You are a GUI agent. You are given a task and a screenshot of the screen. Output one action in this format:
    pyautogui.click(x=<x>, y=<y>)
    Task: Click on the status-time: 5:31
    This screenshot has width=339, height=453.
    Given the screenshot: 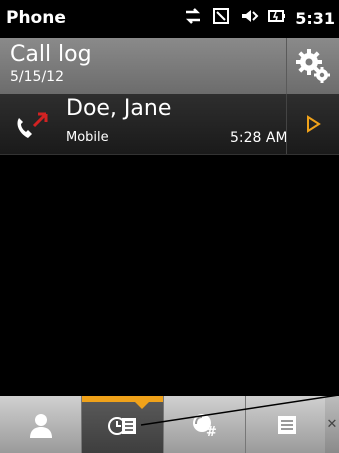 What is the action you would take?
    pyautogui.click(x=315, y=18)
    